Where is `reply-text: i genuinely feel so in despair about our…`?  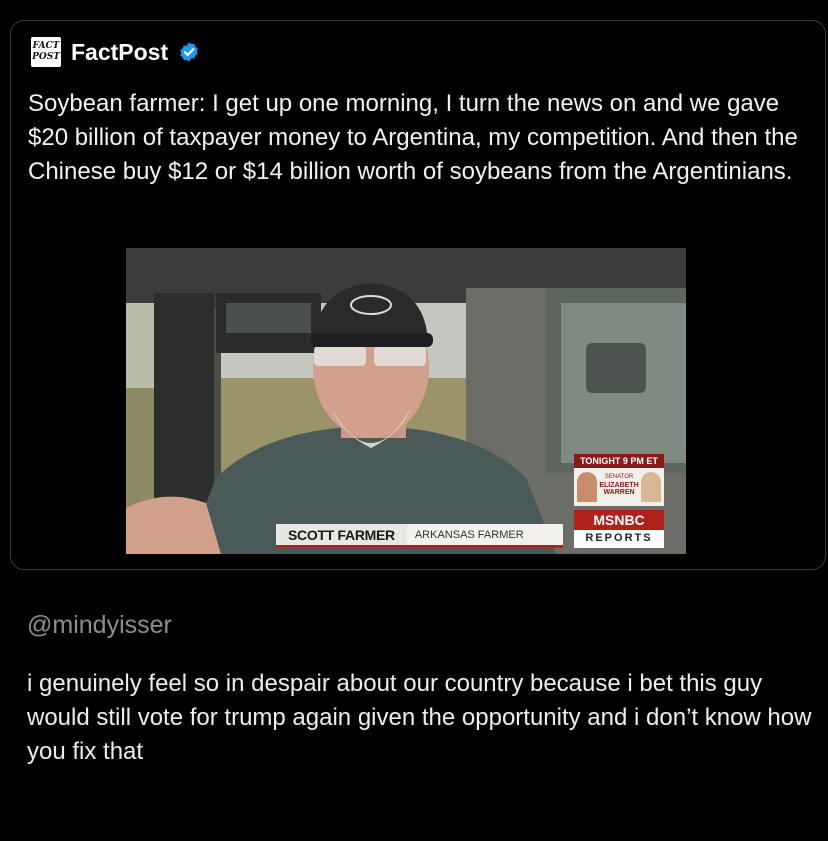
reply-text: i genuinely feel so in despair about our… is located at coordinates (419, 717).